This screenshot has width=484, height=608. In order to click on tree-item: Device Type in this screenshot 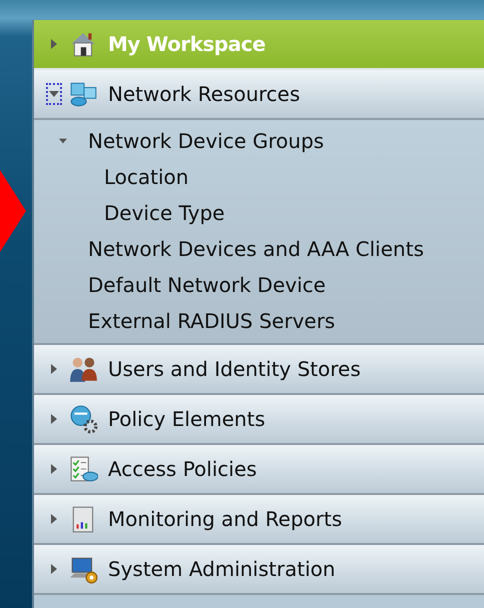, I will do `click(164, 213)`.